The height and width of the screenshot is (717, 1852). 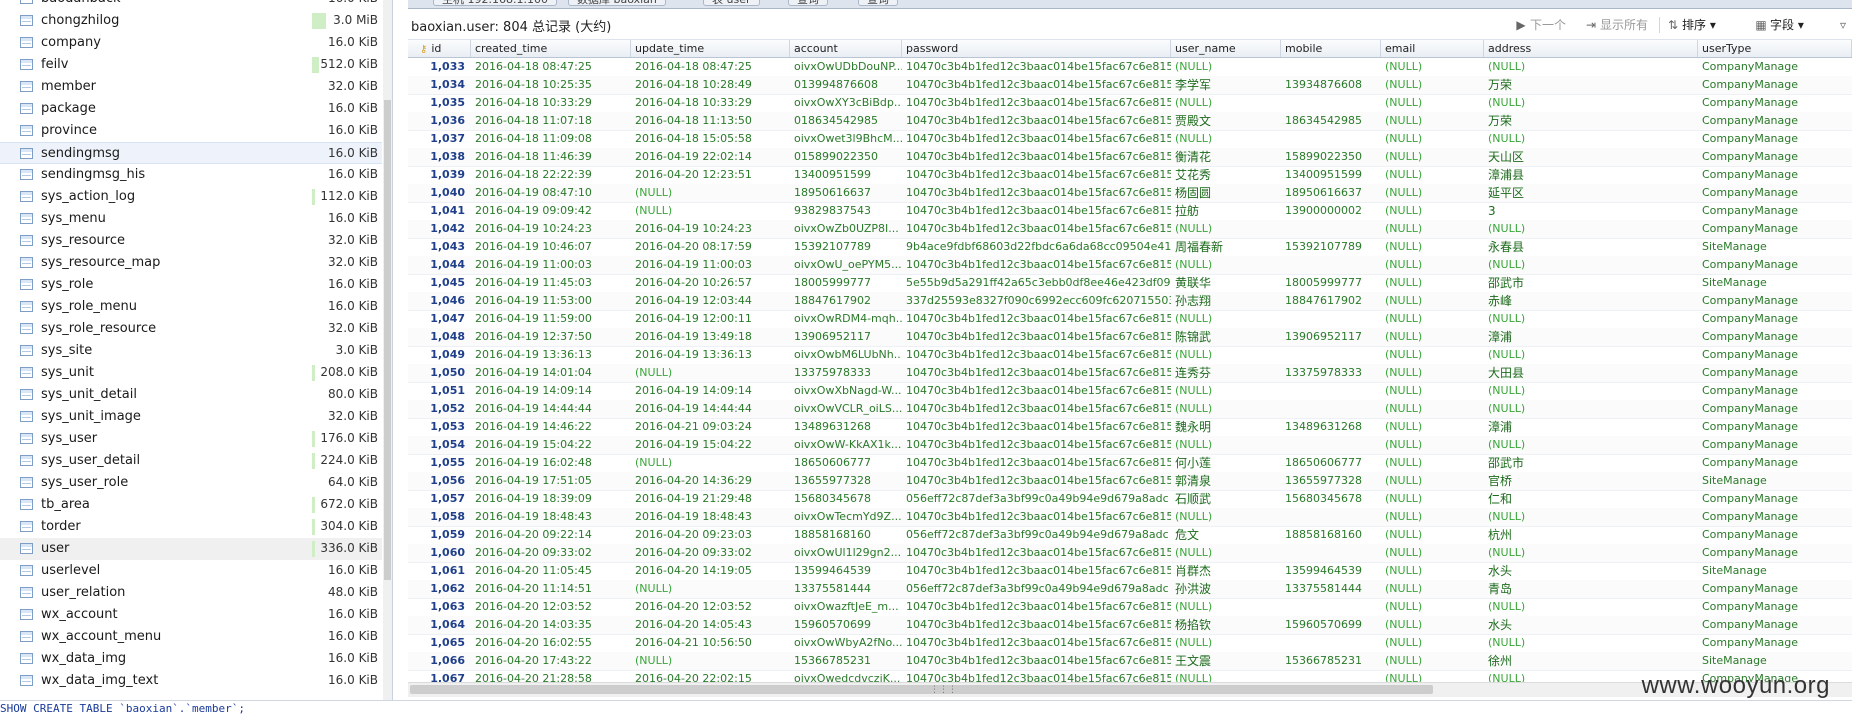 What do you see at coordinates (710, 337) in the screenshot?
I see `cell-update-time: 2016-04-19 13:49:18` at bounding box center [710, 337].